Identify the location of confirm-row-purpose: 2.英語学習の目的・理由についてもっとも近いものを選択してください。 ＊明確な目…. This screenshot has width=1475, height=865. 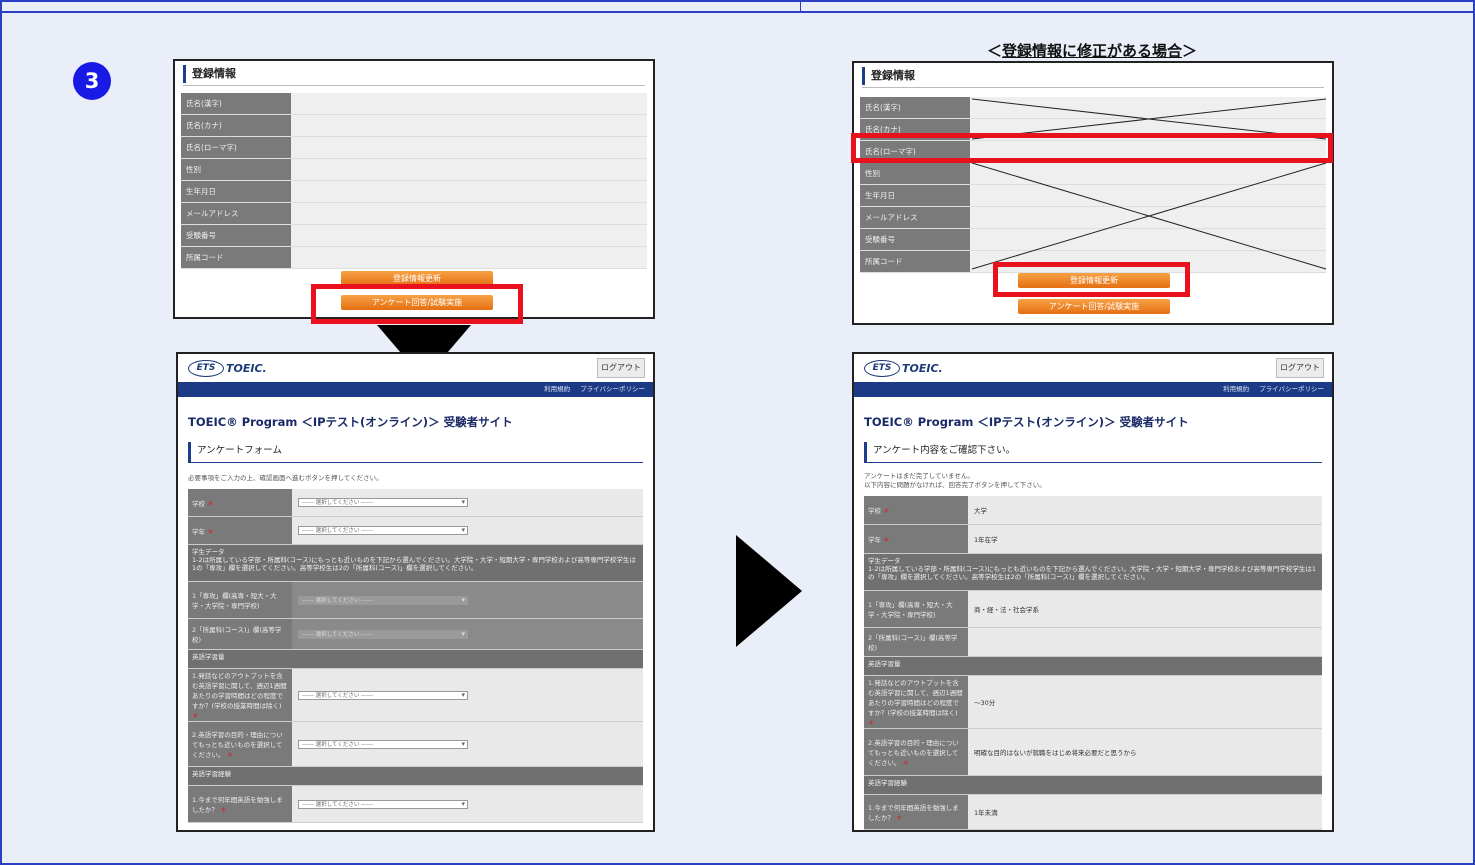
(1093, 752).